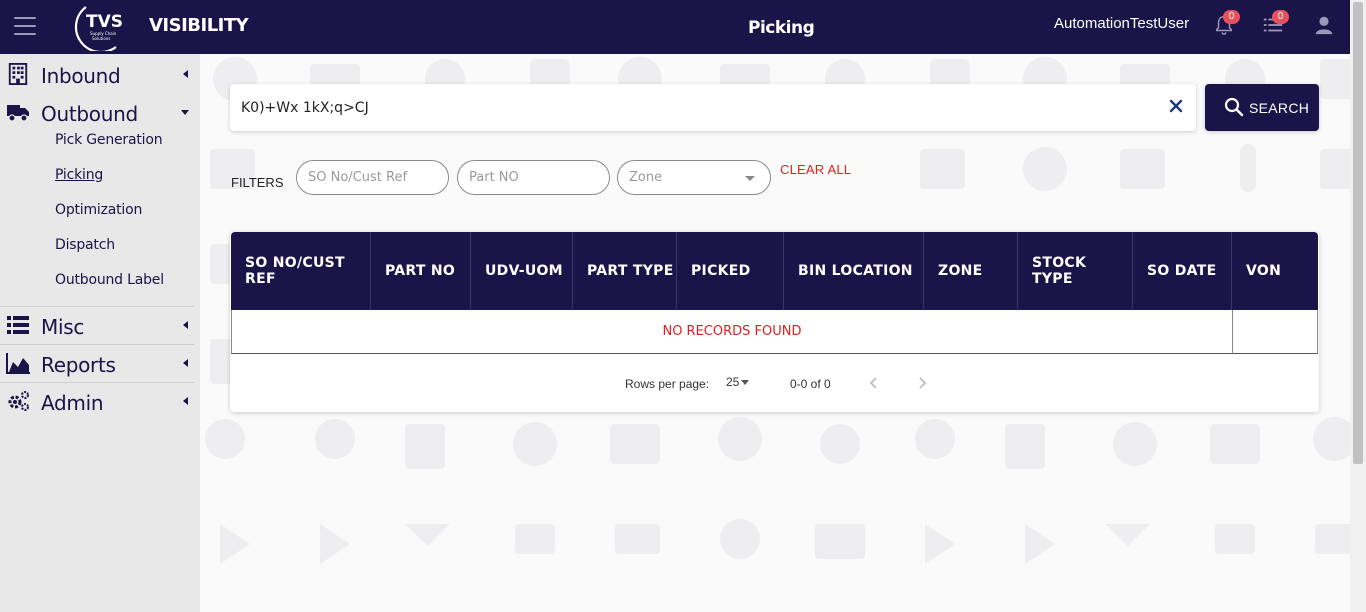 Image resolution: width=1366 pixels, height=612 pixels. I want to click on sidebar-item-reports: Reports, so click(97, 364).